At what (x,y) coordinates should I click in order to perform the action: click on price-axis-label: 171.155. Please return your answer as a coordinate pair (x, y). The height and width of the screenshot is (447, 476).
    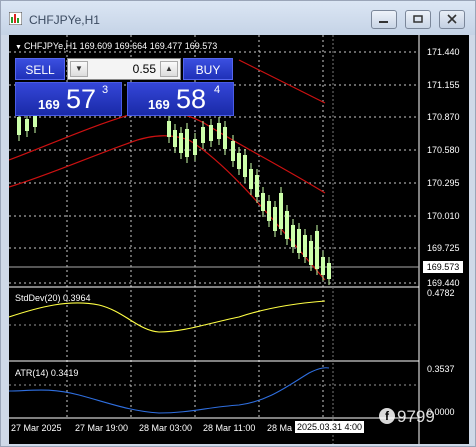
    Looking at the image, I should click on (443, 85).